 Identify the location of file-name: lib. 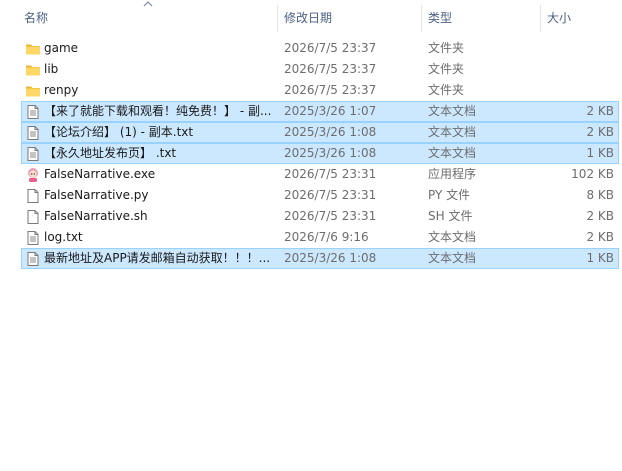
(51, 69).